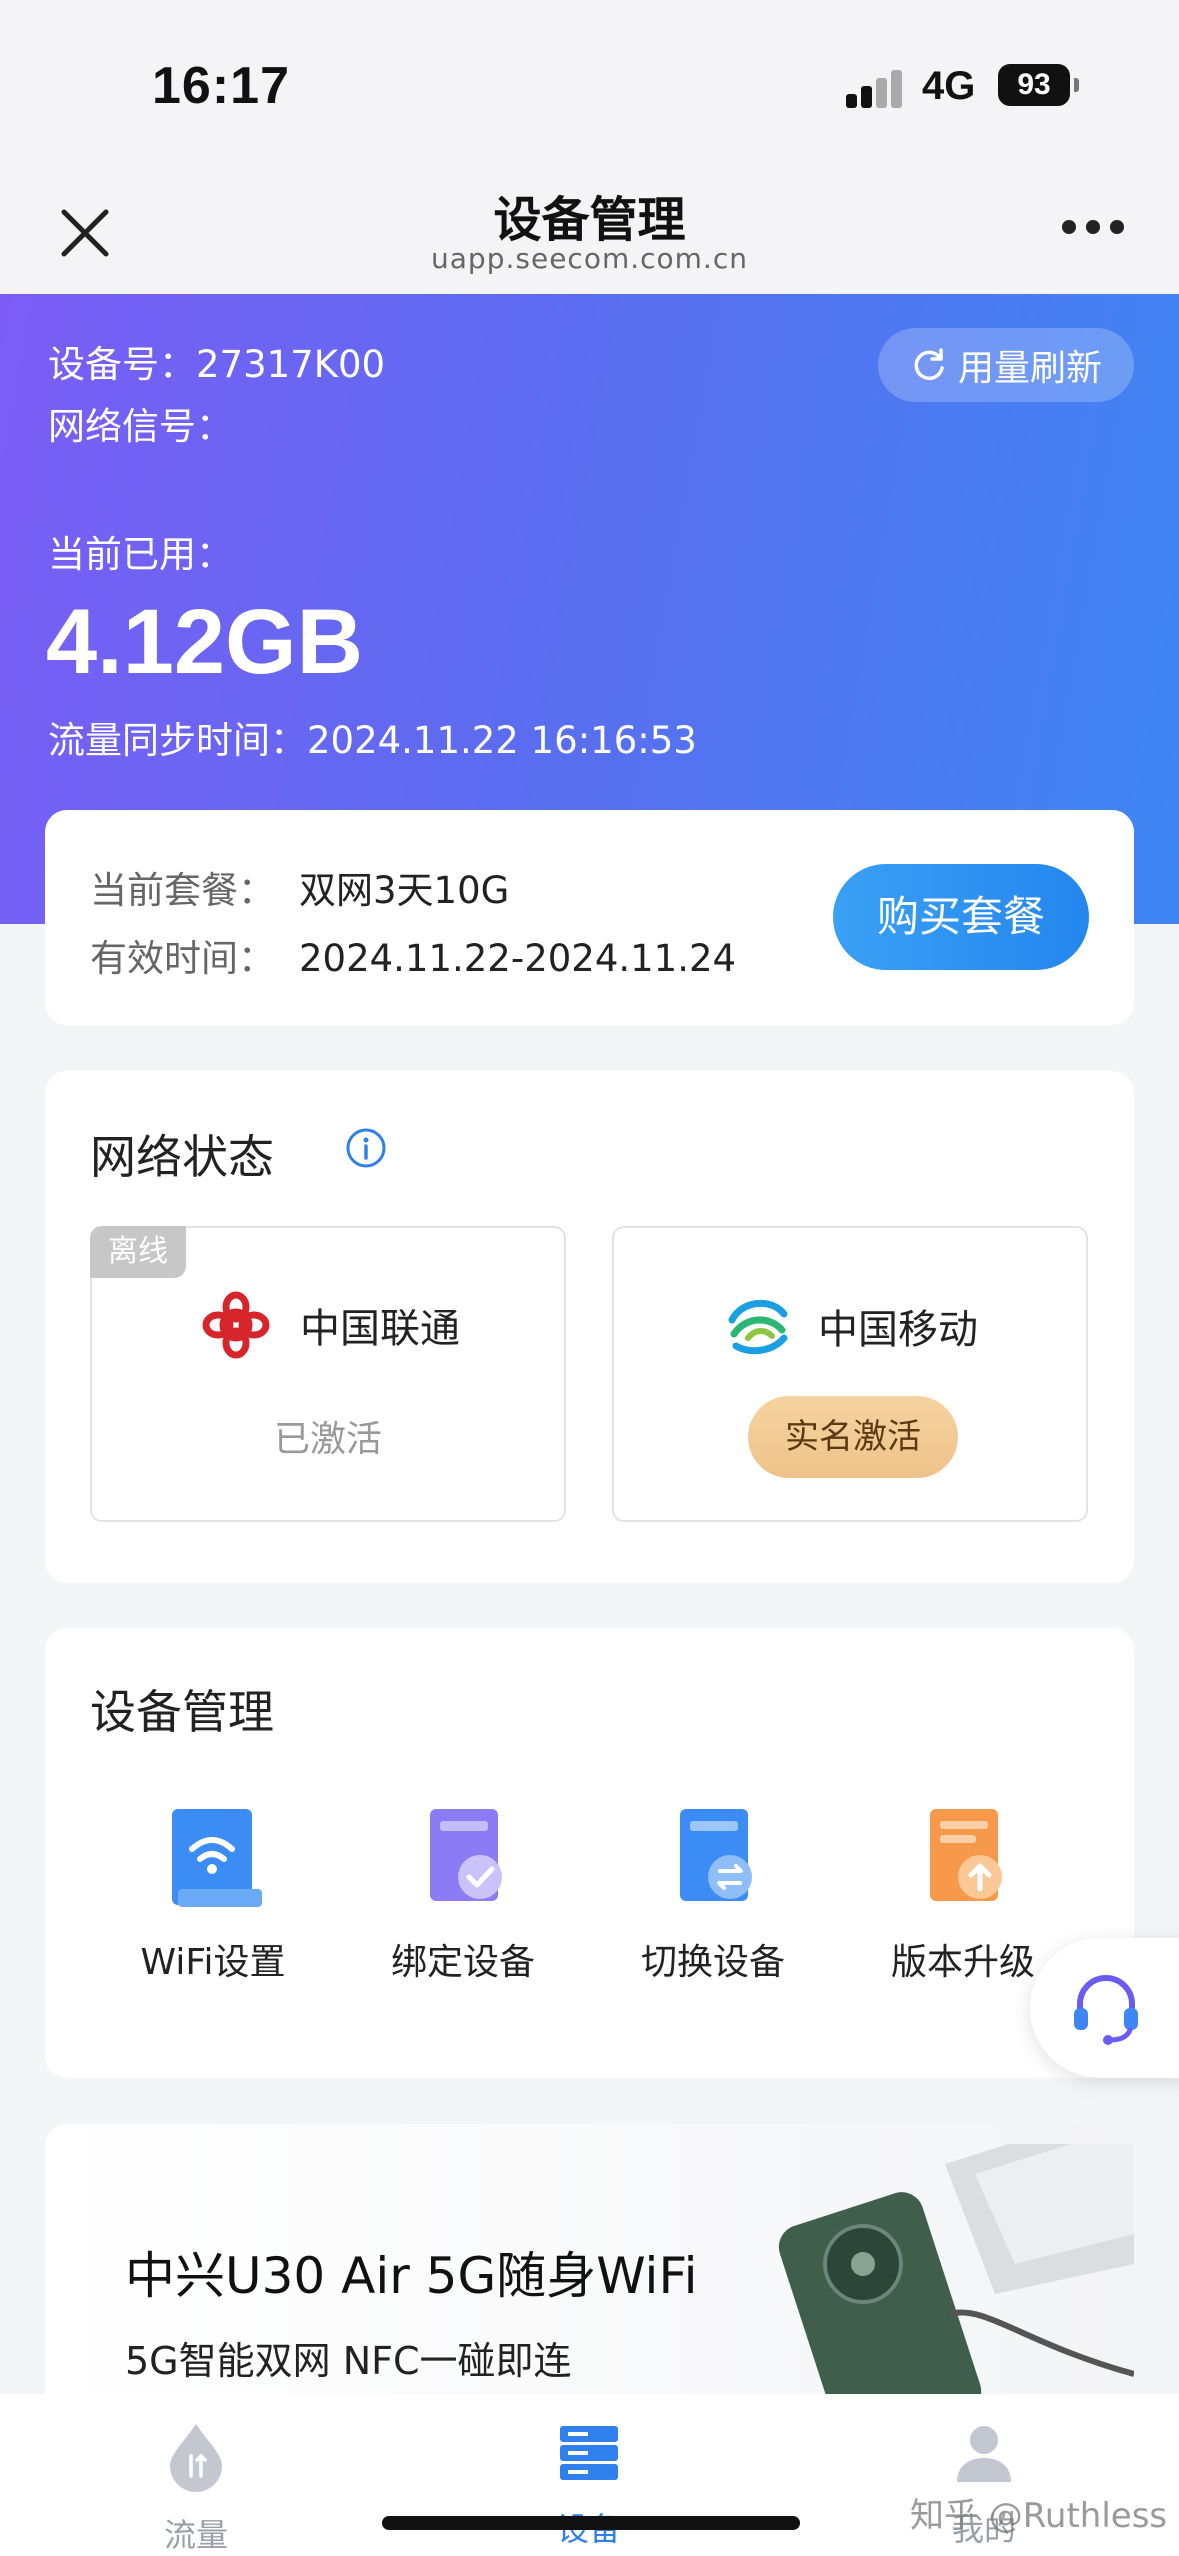 The height and width of the screenshot is (2556, 1179). What do you see at coordinates (589, 2453) in the screenshot?
I see `server-device-icon` at bounding box center [589, 2453].